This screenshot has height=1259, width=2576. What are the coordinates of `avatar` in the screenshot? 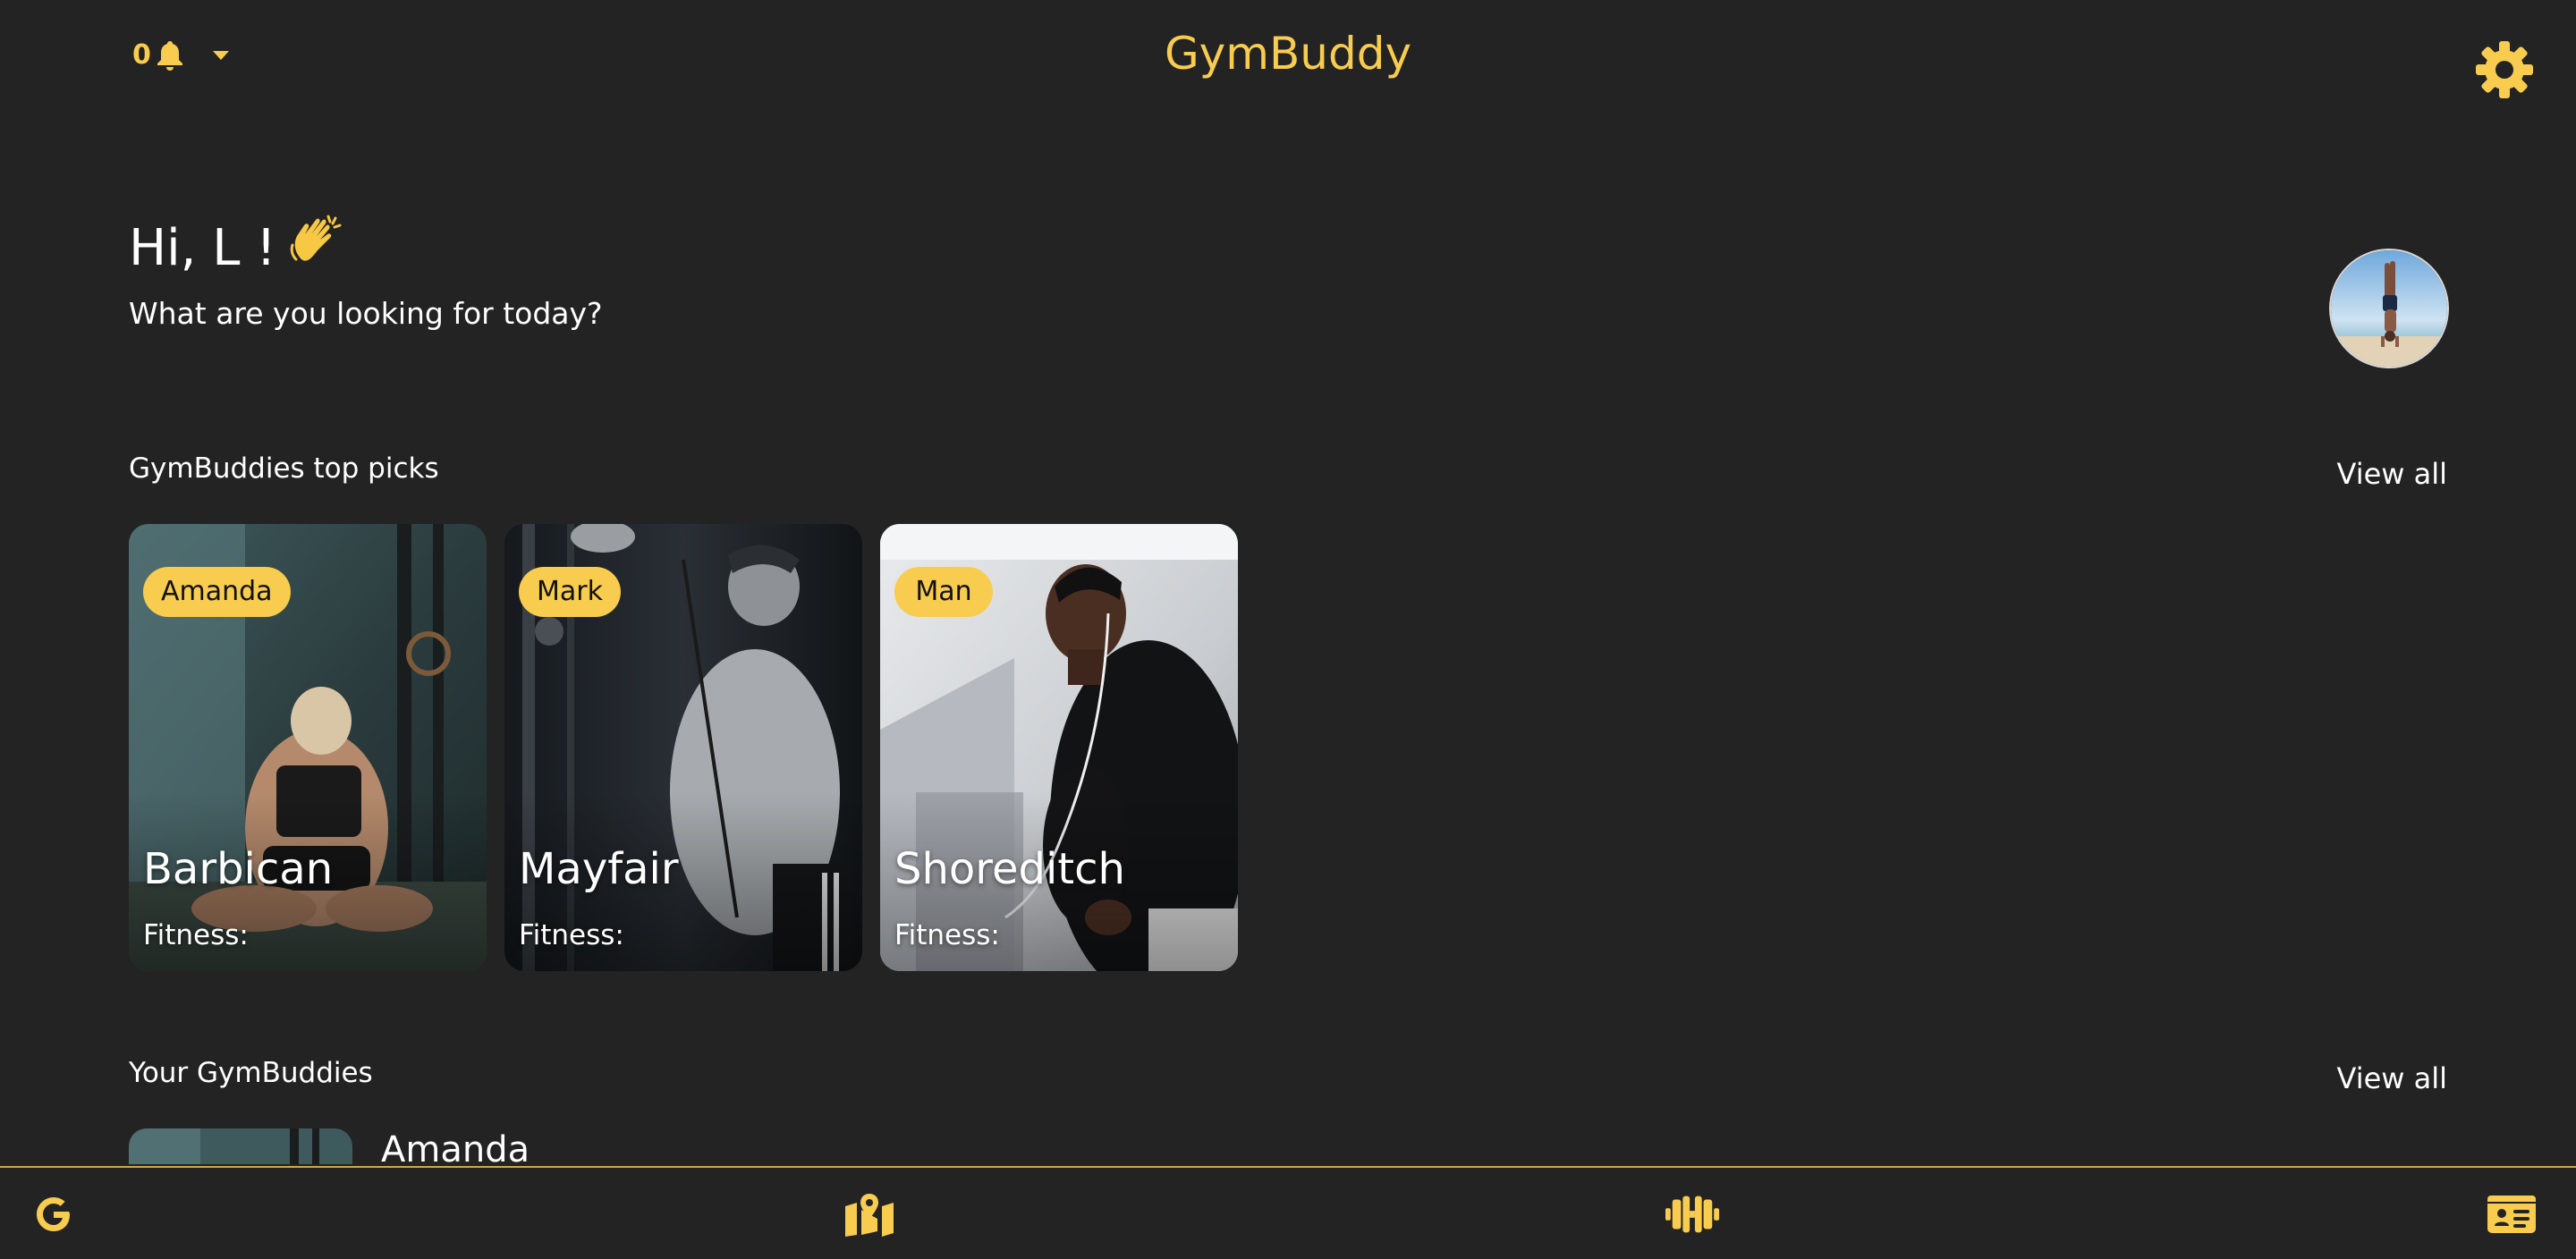 It's located at (2389, 308).